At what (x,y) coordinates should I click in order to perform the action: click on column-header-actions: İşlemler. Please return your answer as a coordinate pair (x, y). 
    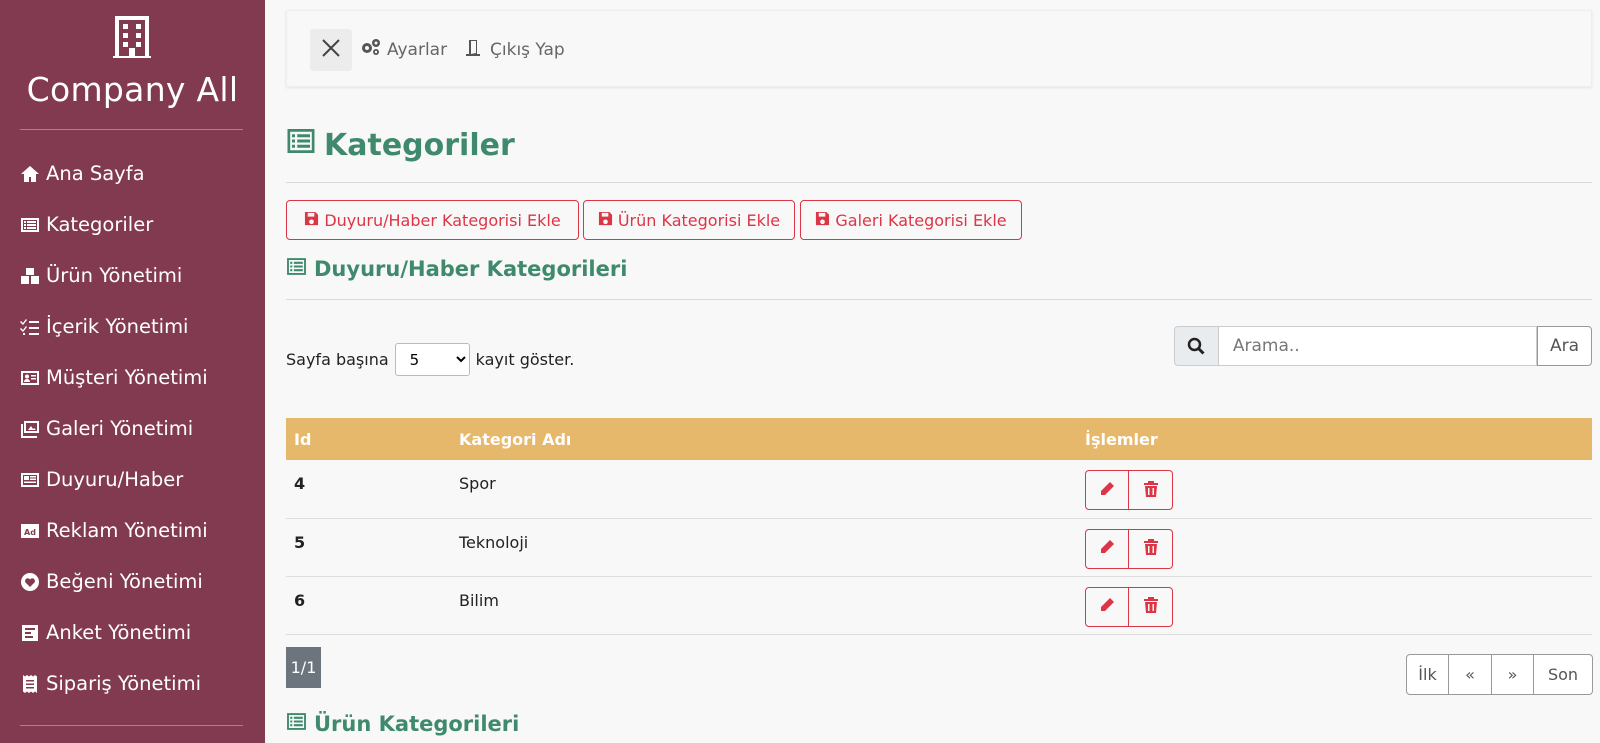
    Looking at the image, I should click on (1121, 439).